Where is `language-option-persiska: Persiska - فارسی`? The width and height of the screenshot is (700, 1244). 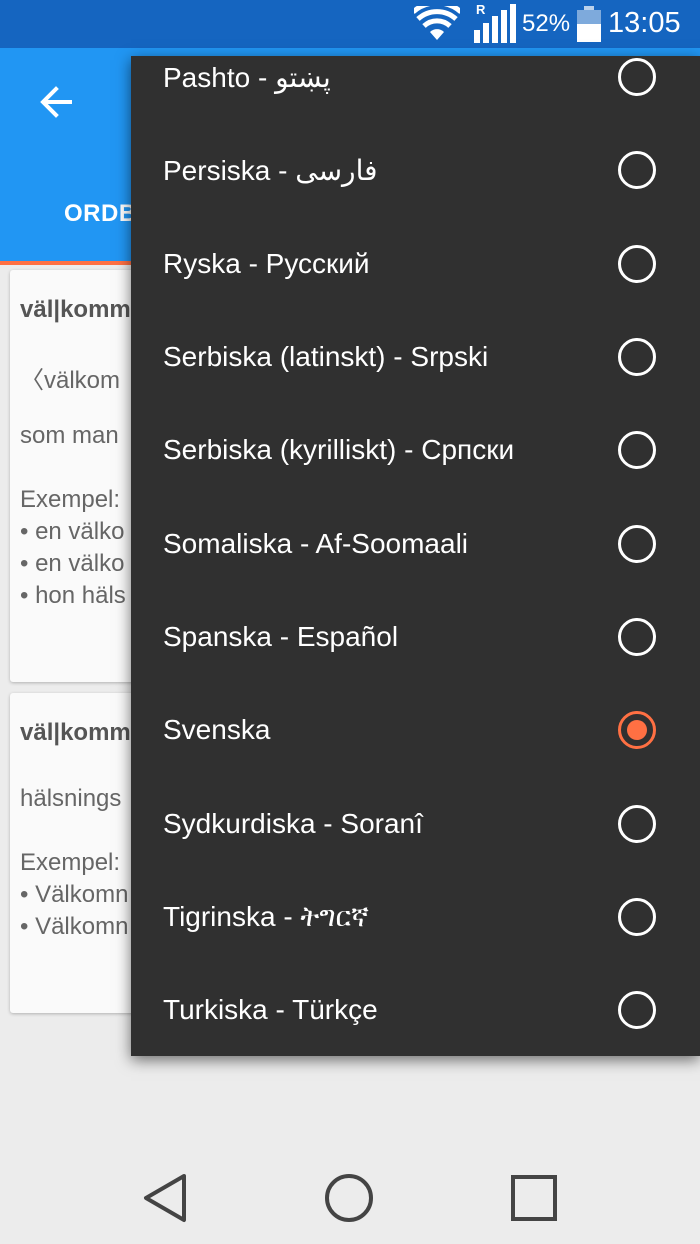 language-option-persiska: Persiska - فارسی is located at coordinates (415, 170).